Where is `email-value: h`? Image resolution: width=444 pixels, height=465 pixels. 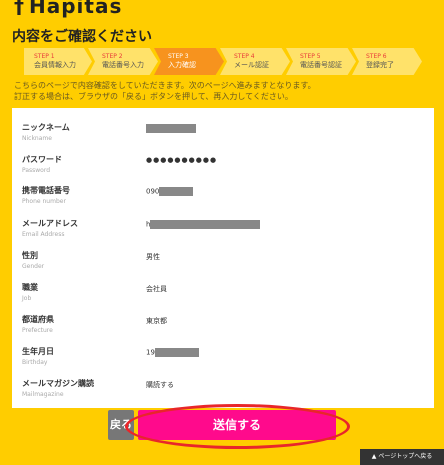 email-value: h is located at coordinates (203, 224).